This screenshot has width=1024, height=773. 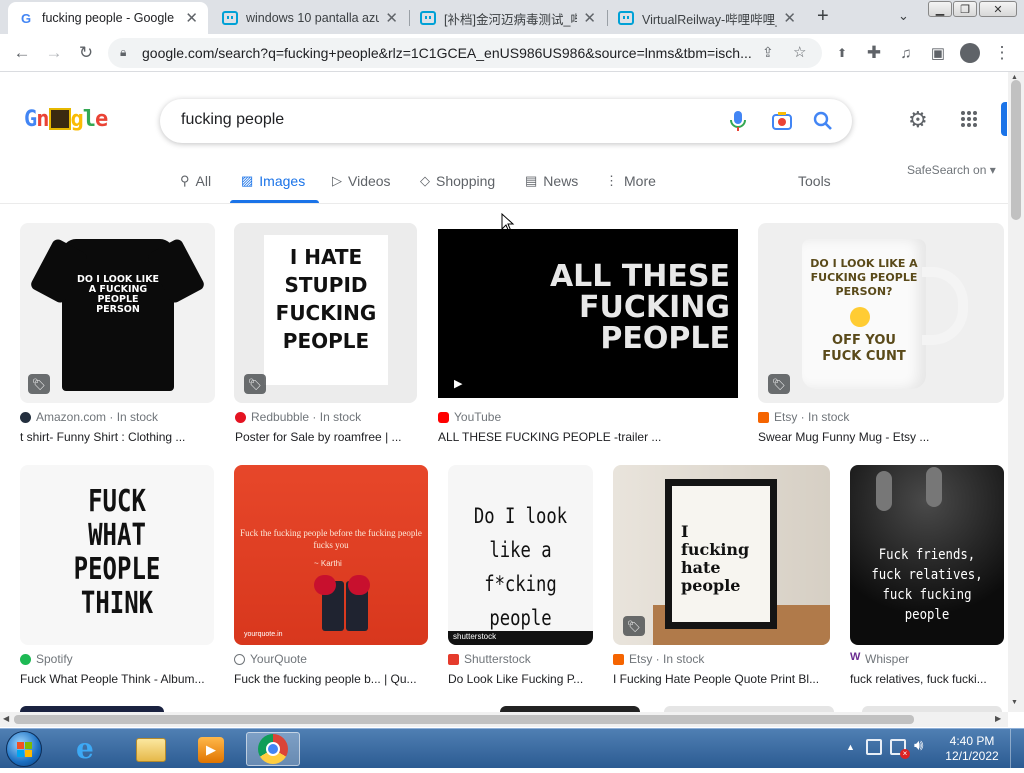 I want to click on amazon-icon, so click(x=25, y=417).